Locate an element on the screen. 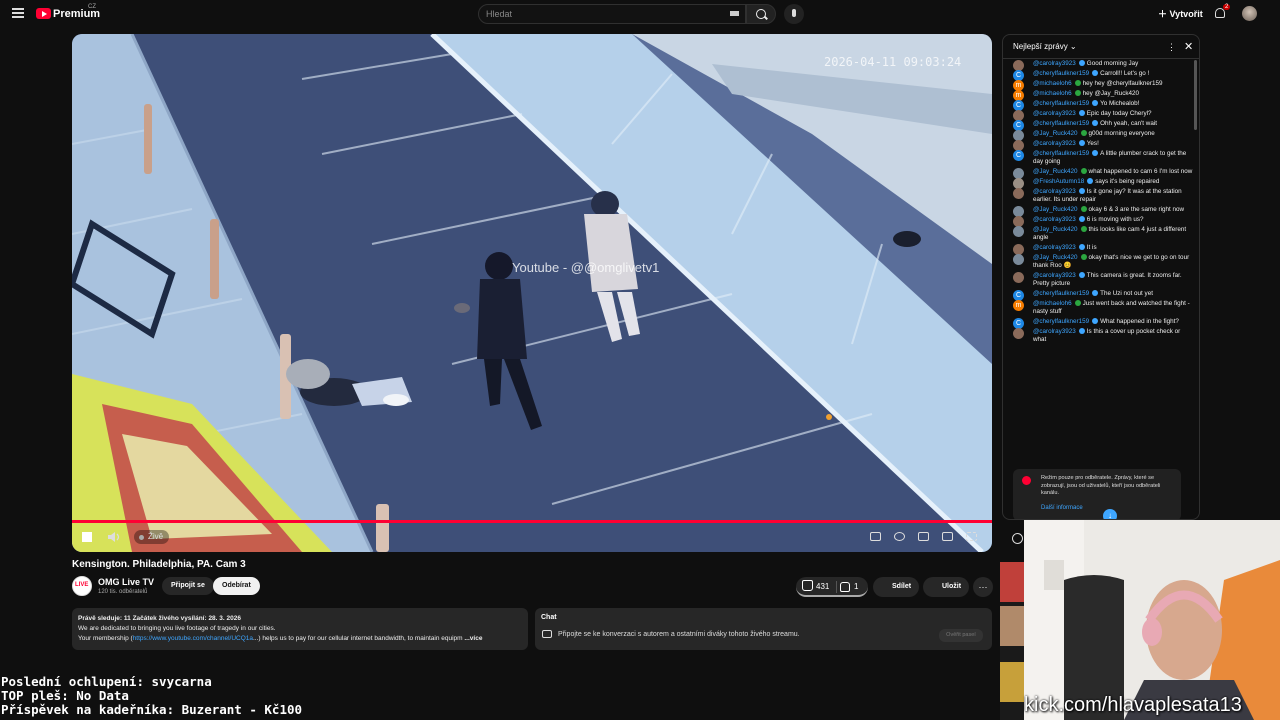 The image size is (1280, 720). close-icon: ✕ is located at coordinates (1188, 46).